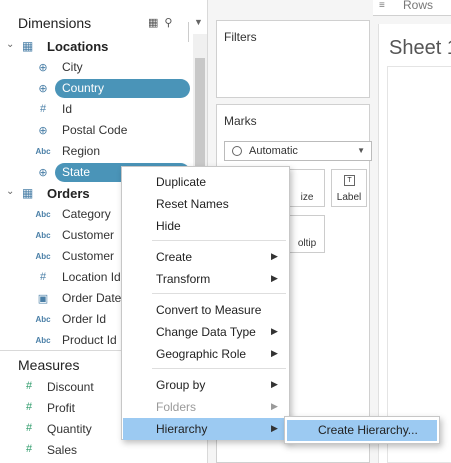  I want to click on size-label: ize, so click(307, 197).